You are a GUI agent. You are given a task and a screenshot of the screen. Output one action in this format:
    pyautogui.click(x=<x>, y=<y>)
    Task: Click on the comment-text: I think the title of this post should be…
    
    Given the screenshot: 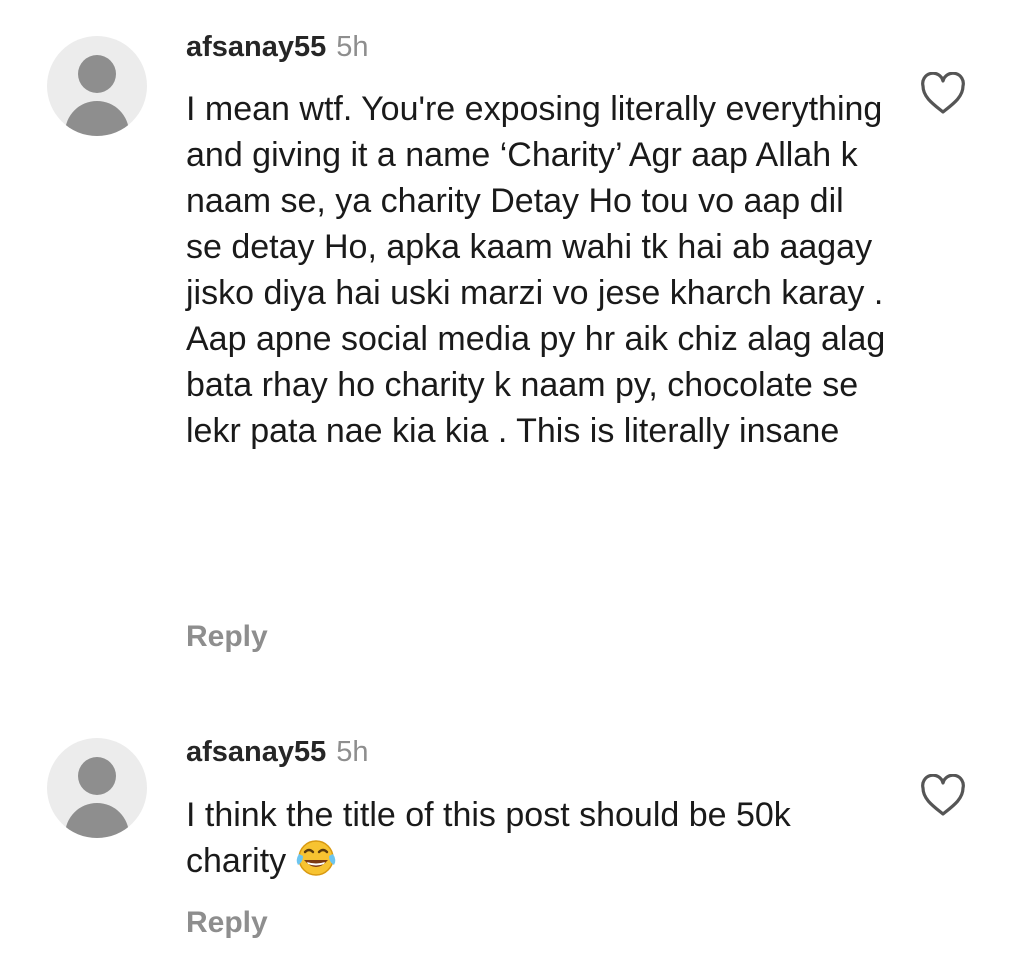 What is the action you would take?
    pyautogui.click(x=536, y=841)
    